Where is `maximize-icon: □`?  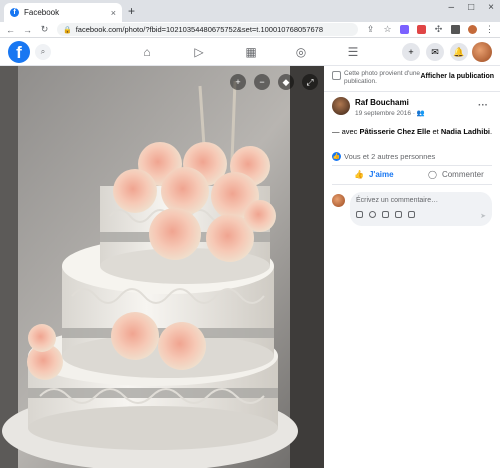
maximize-icon: □ is located at coordinates (471, 7).